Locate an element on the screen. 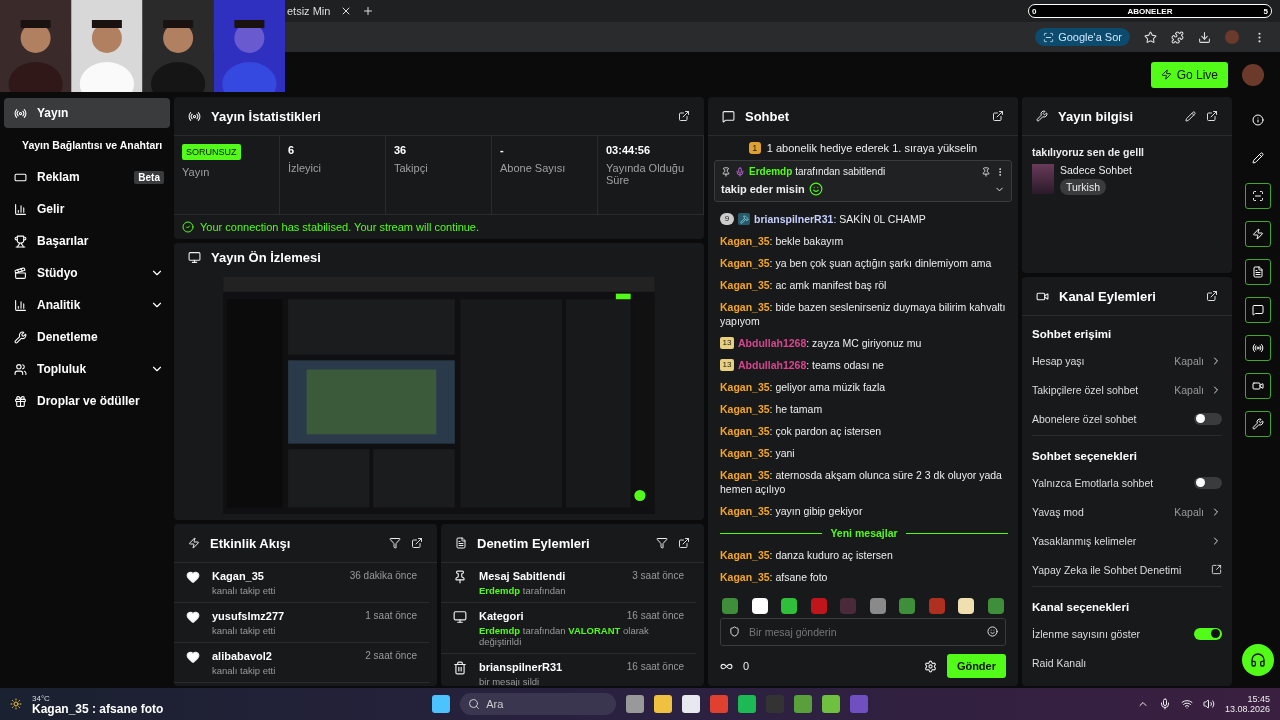  game-icon is located at coordinates (803, 704).